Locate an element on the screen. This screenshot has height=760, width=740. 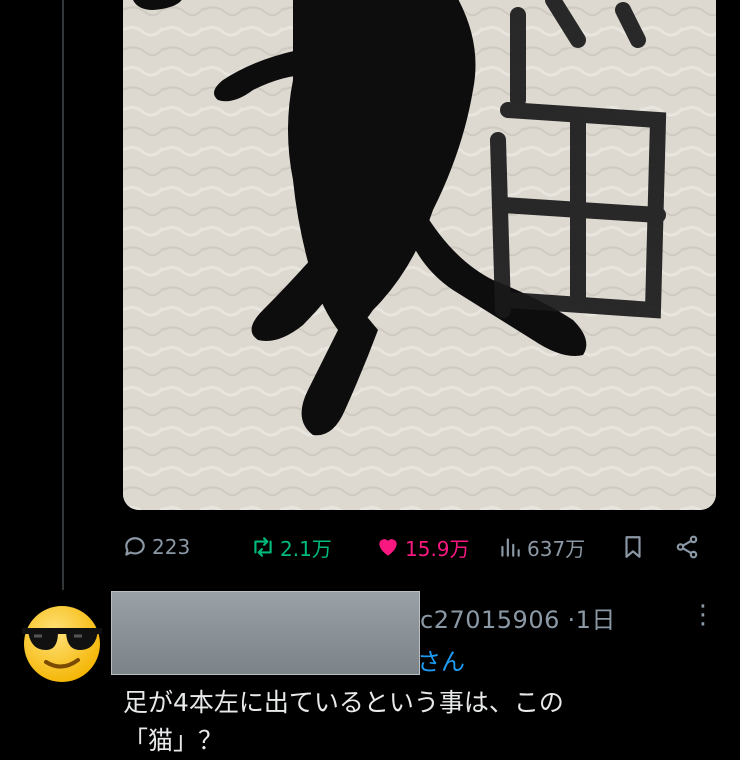
like-count: 15.9万 is located at coordinates (437, 548).